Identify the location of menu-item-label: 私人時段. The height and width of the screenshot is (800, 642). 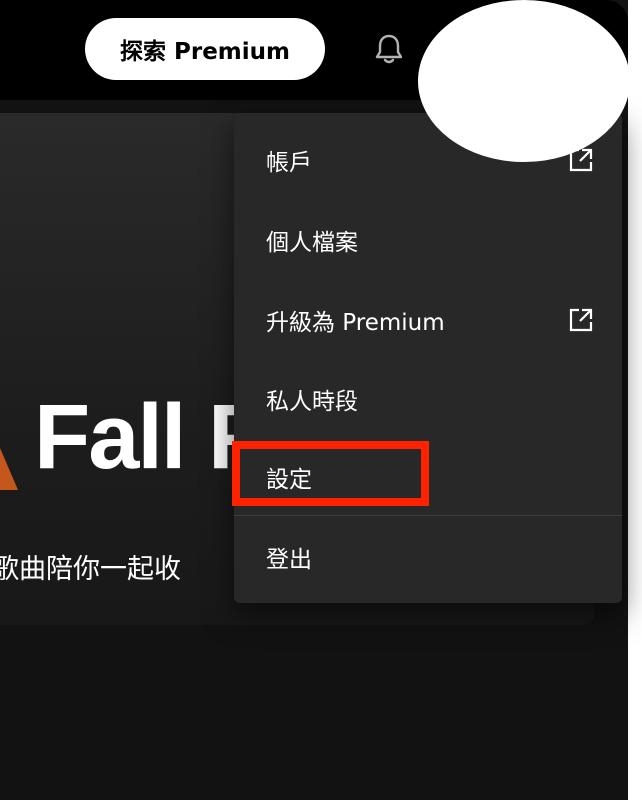
(312, 402).